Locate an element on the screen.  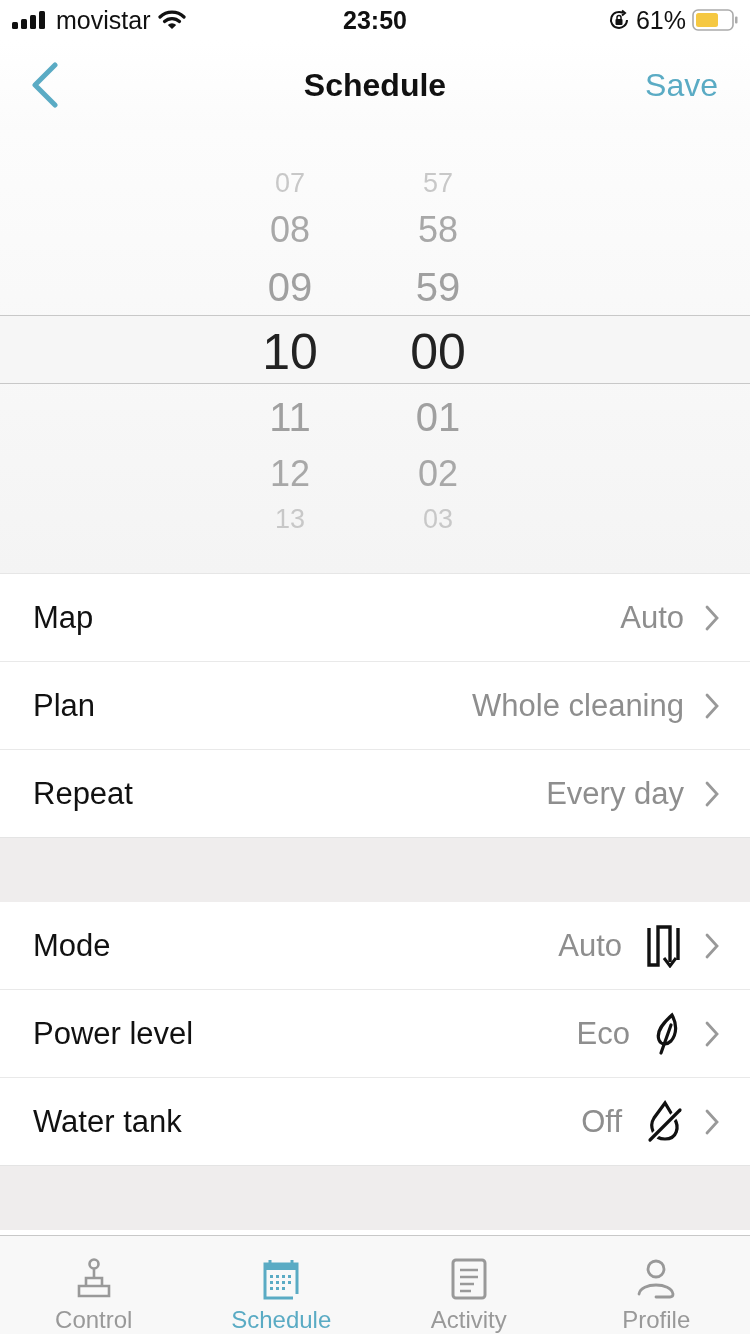
settings-row: Repeat Every day is located at coordinates (375, 793).